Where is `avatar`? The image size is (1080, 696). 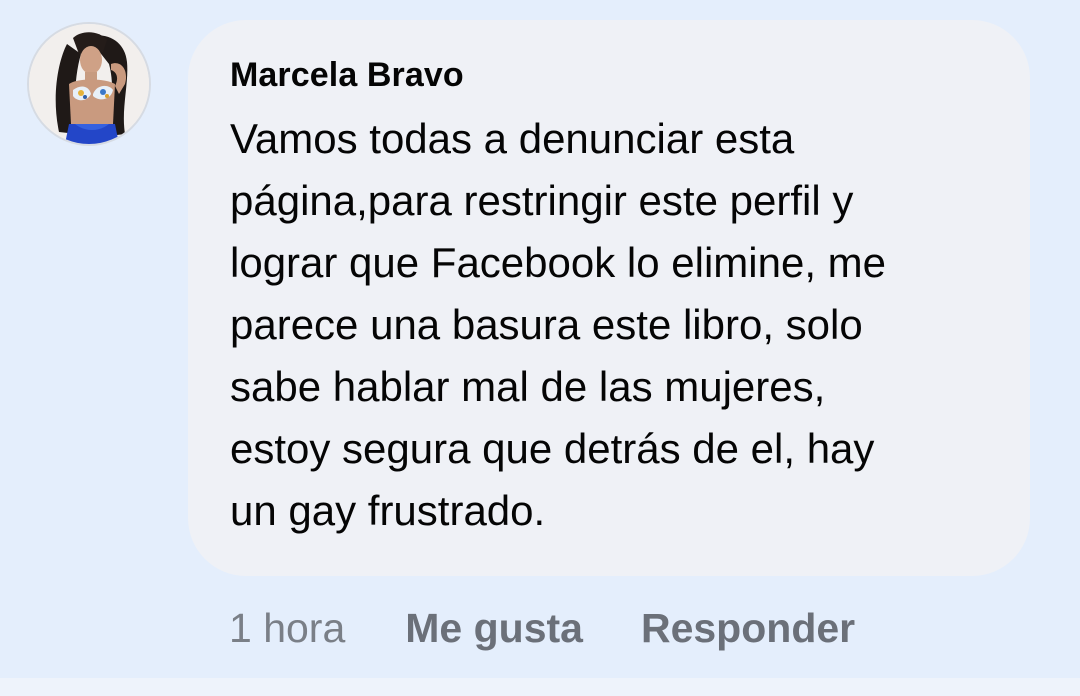
avatar is located at coordinates (89, 84).